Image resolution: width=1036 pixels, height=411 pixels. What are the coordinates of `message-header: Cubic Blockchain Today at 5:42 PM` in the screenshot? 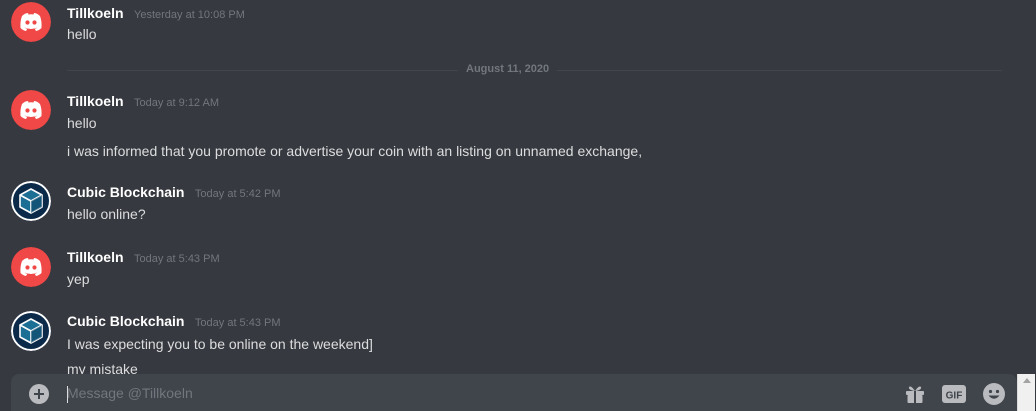 It's located at (174, 193).